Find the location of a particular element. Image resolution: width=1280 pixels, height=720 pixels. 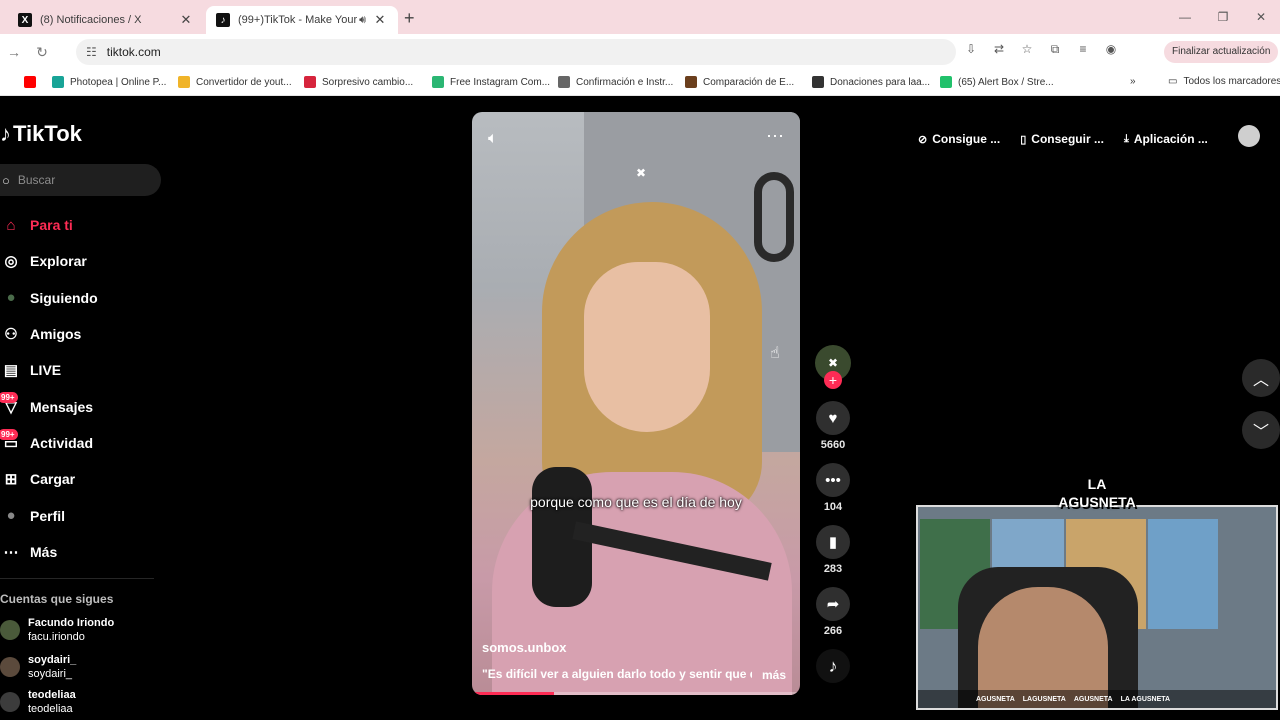

video-progress-bar is located at coordinates (636, 693).